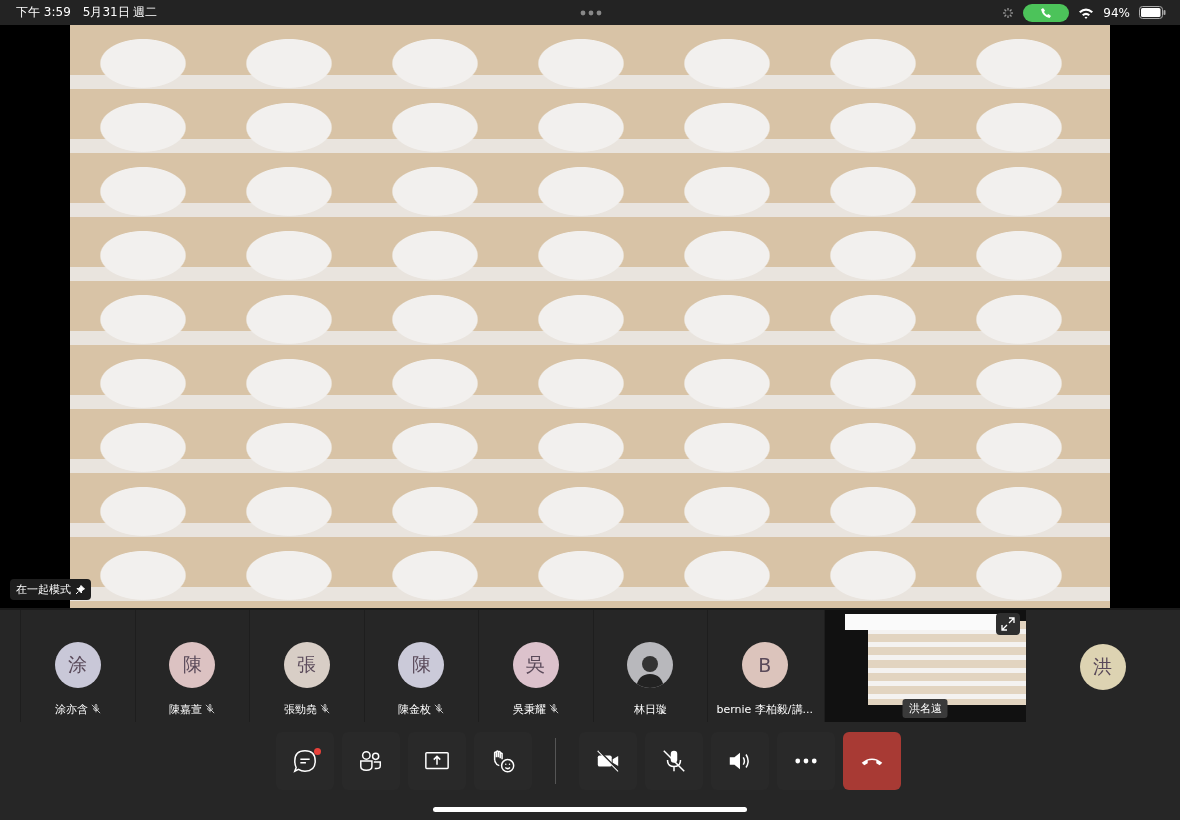 This screenshot has height=820, width=1180. Describe the element at coordinates (1086, 12) in the screenshot. I see `wifi-icon` at that location.